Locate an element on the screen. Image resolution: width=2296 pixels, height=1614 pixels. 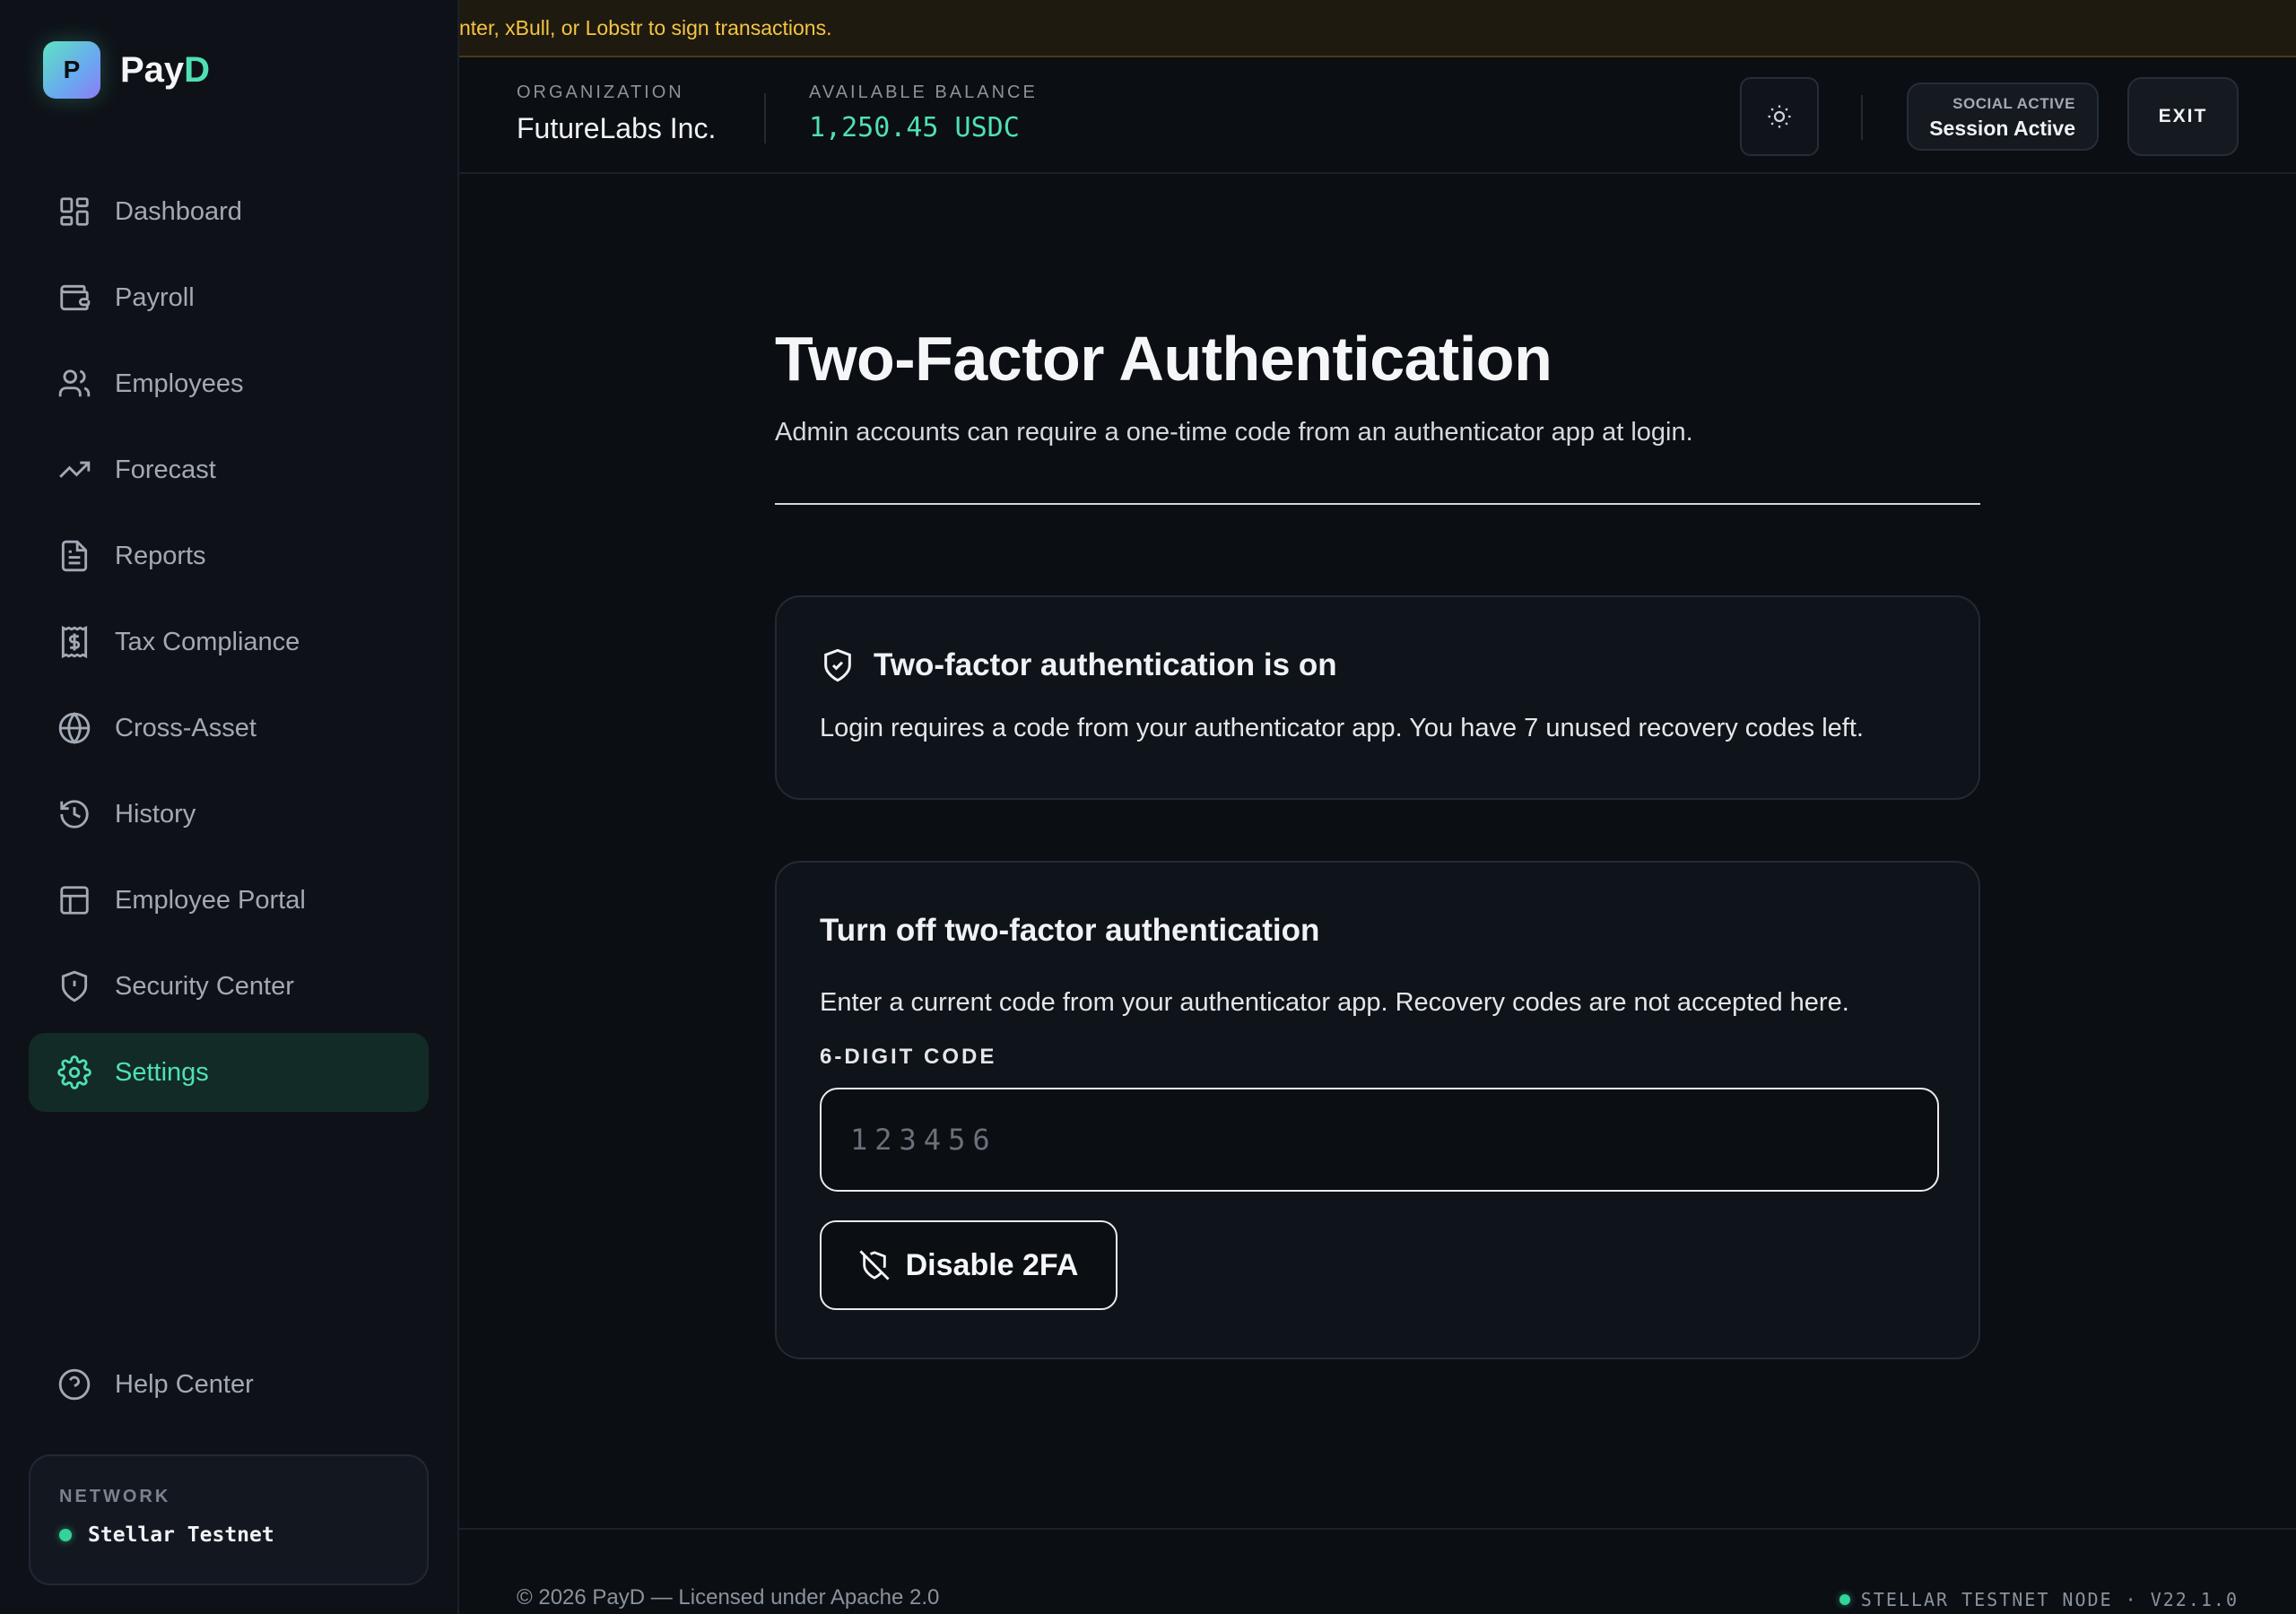
code-field-label: 6-DIGIT CODE is located at coordinates (908, 1057).